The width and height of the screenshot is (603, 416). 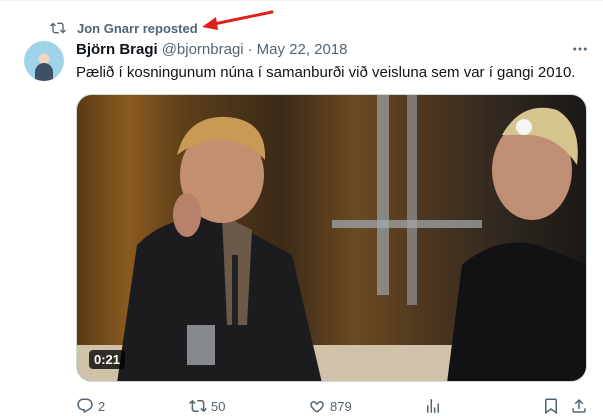 What do you see at coordinates (102, 406) in the screenshot?
I see `reply-count: 2` at bounding box center [102, 406].